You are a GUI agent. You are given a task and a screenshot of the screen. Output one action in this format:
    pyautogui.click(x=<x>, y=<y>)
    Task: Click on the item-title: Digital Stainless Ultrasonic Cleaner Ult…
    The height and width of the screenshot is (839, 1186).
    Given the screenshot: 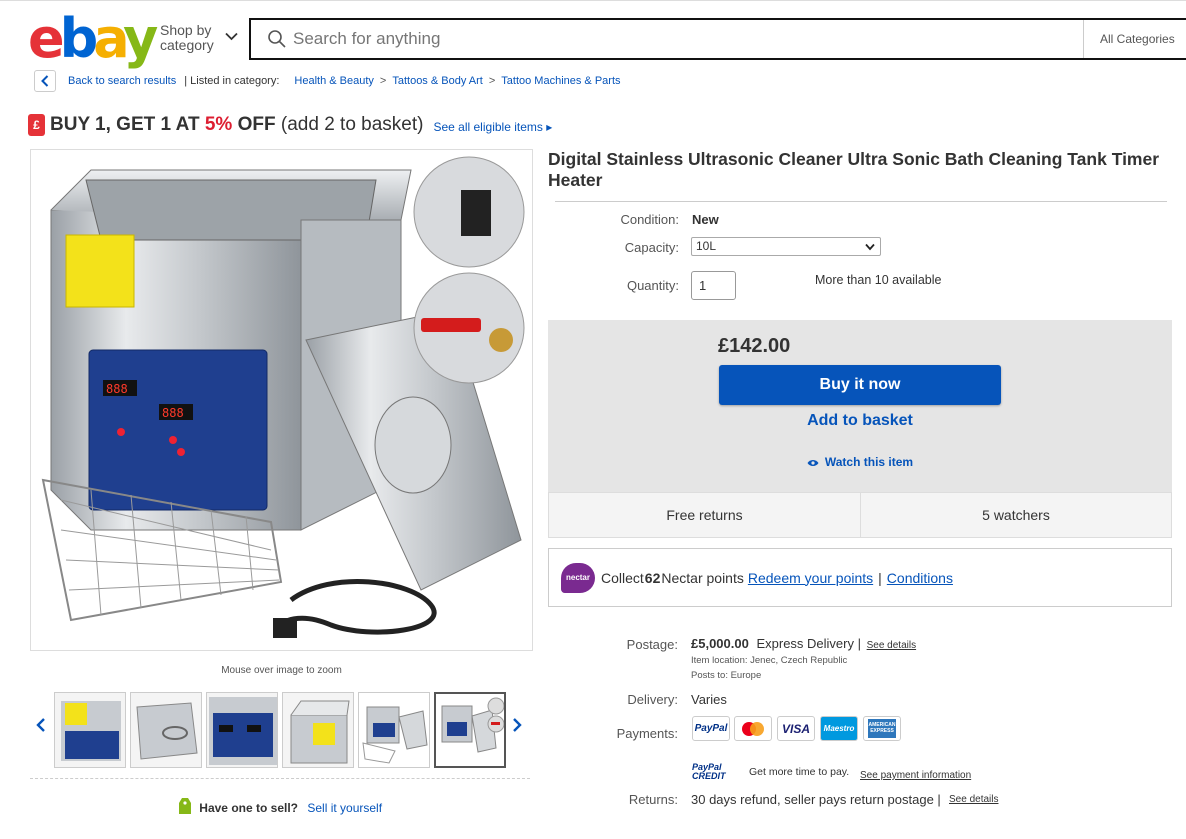 What is the action you would take?
    pyautogui.click(x=854, y=169)
    